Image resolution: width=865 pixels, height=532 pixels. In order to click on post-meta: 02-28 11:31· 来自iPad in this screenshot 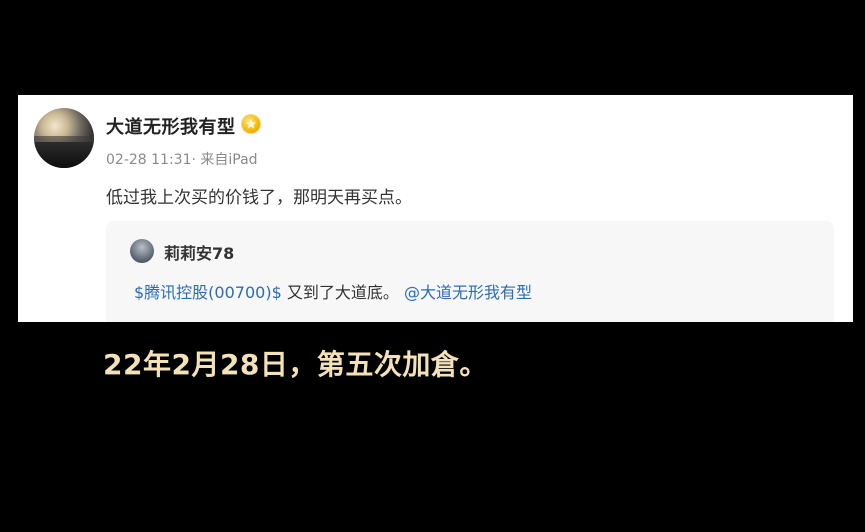, I will do `click(182, 159)`.